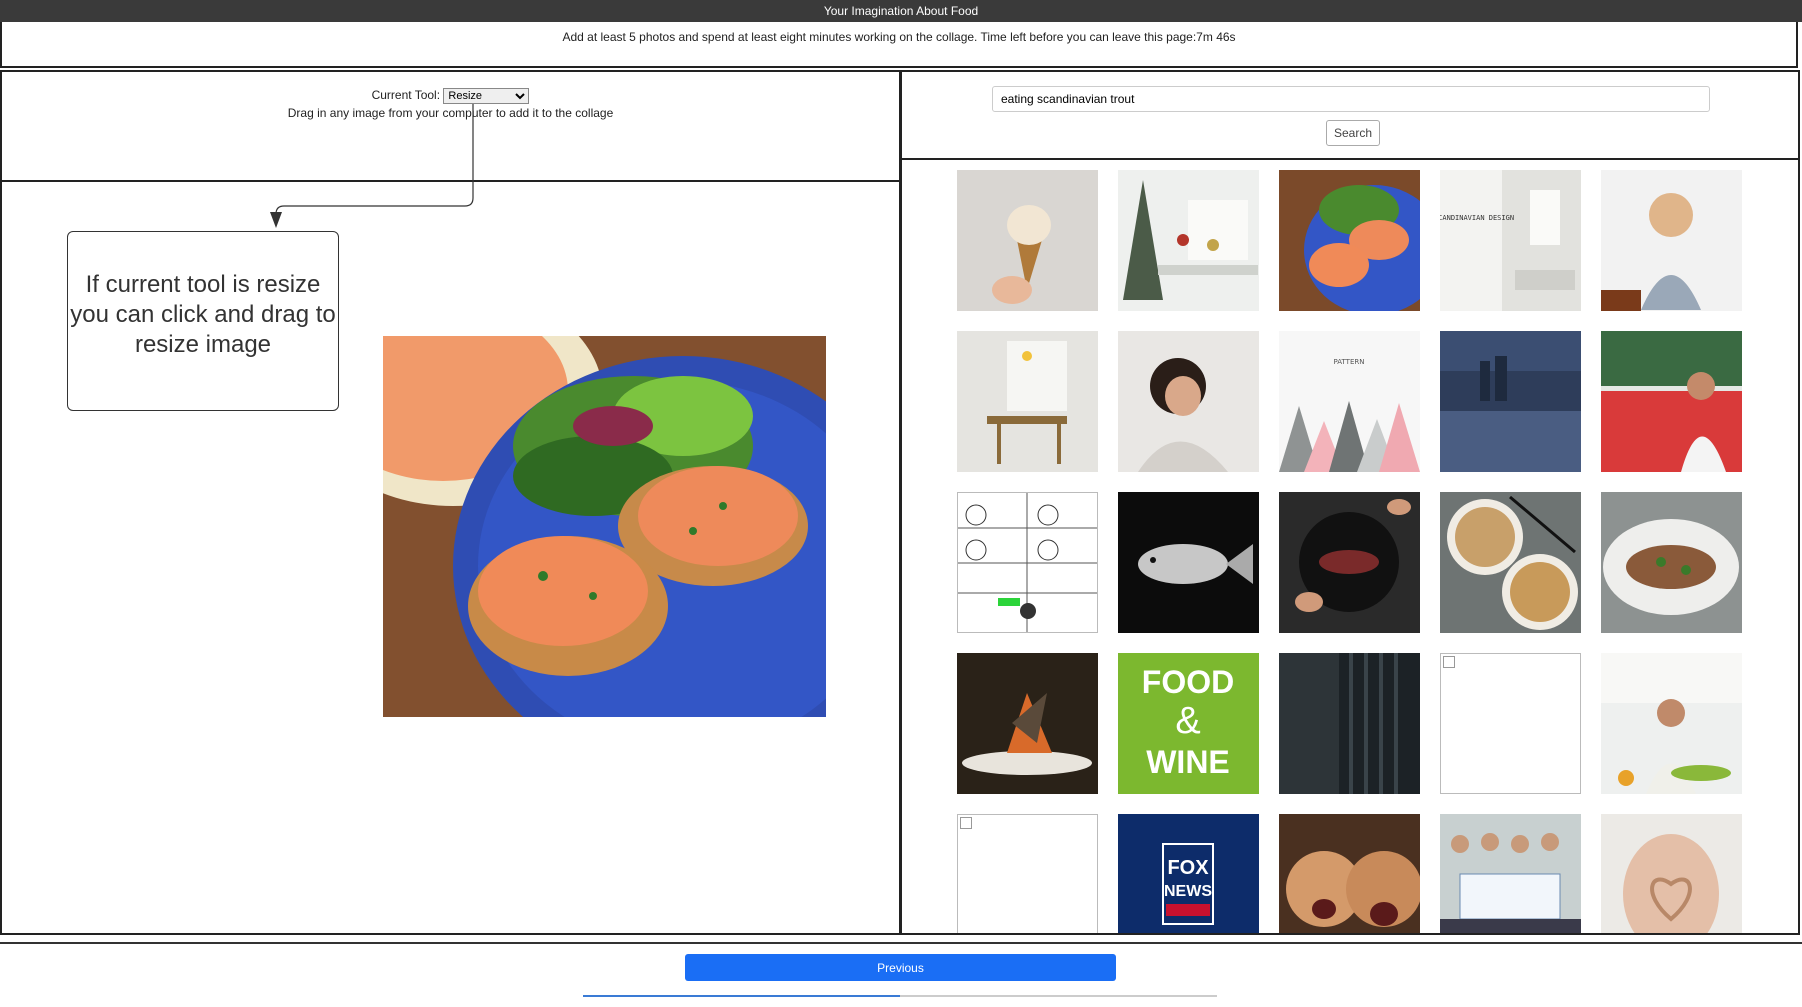 The width and height of the screenshot is (1802, 1007). I want to click on svg-text: NEWS, so click(1188, 891).